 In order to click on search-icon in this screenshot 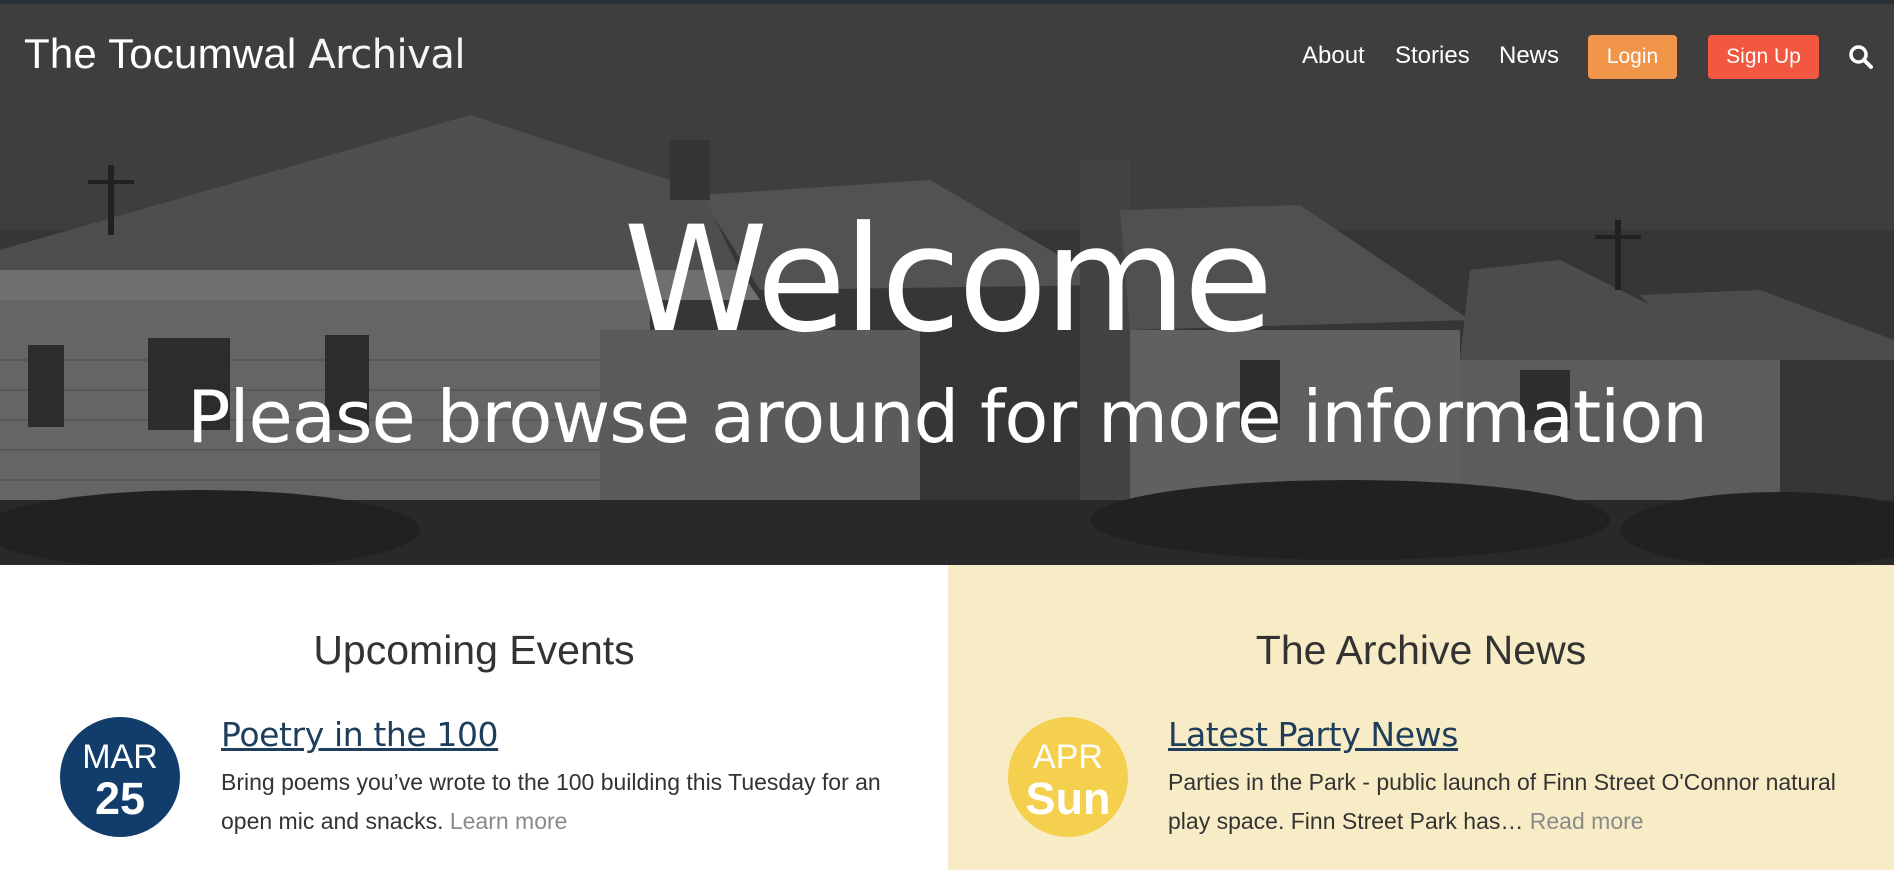, I will do `click(1861, 57)`.